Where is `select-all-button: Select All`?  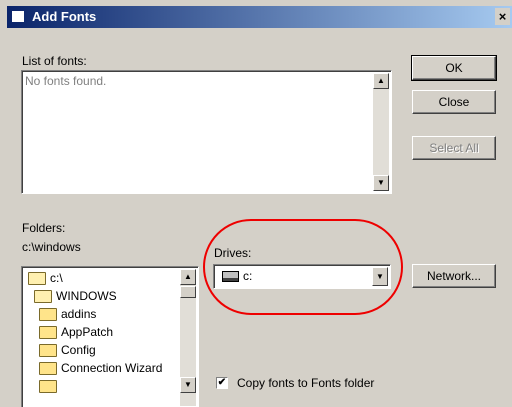
select-all-button: Select All is located at coordinates (454, 148).